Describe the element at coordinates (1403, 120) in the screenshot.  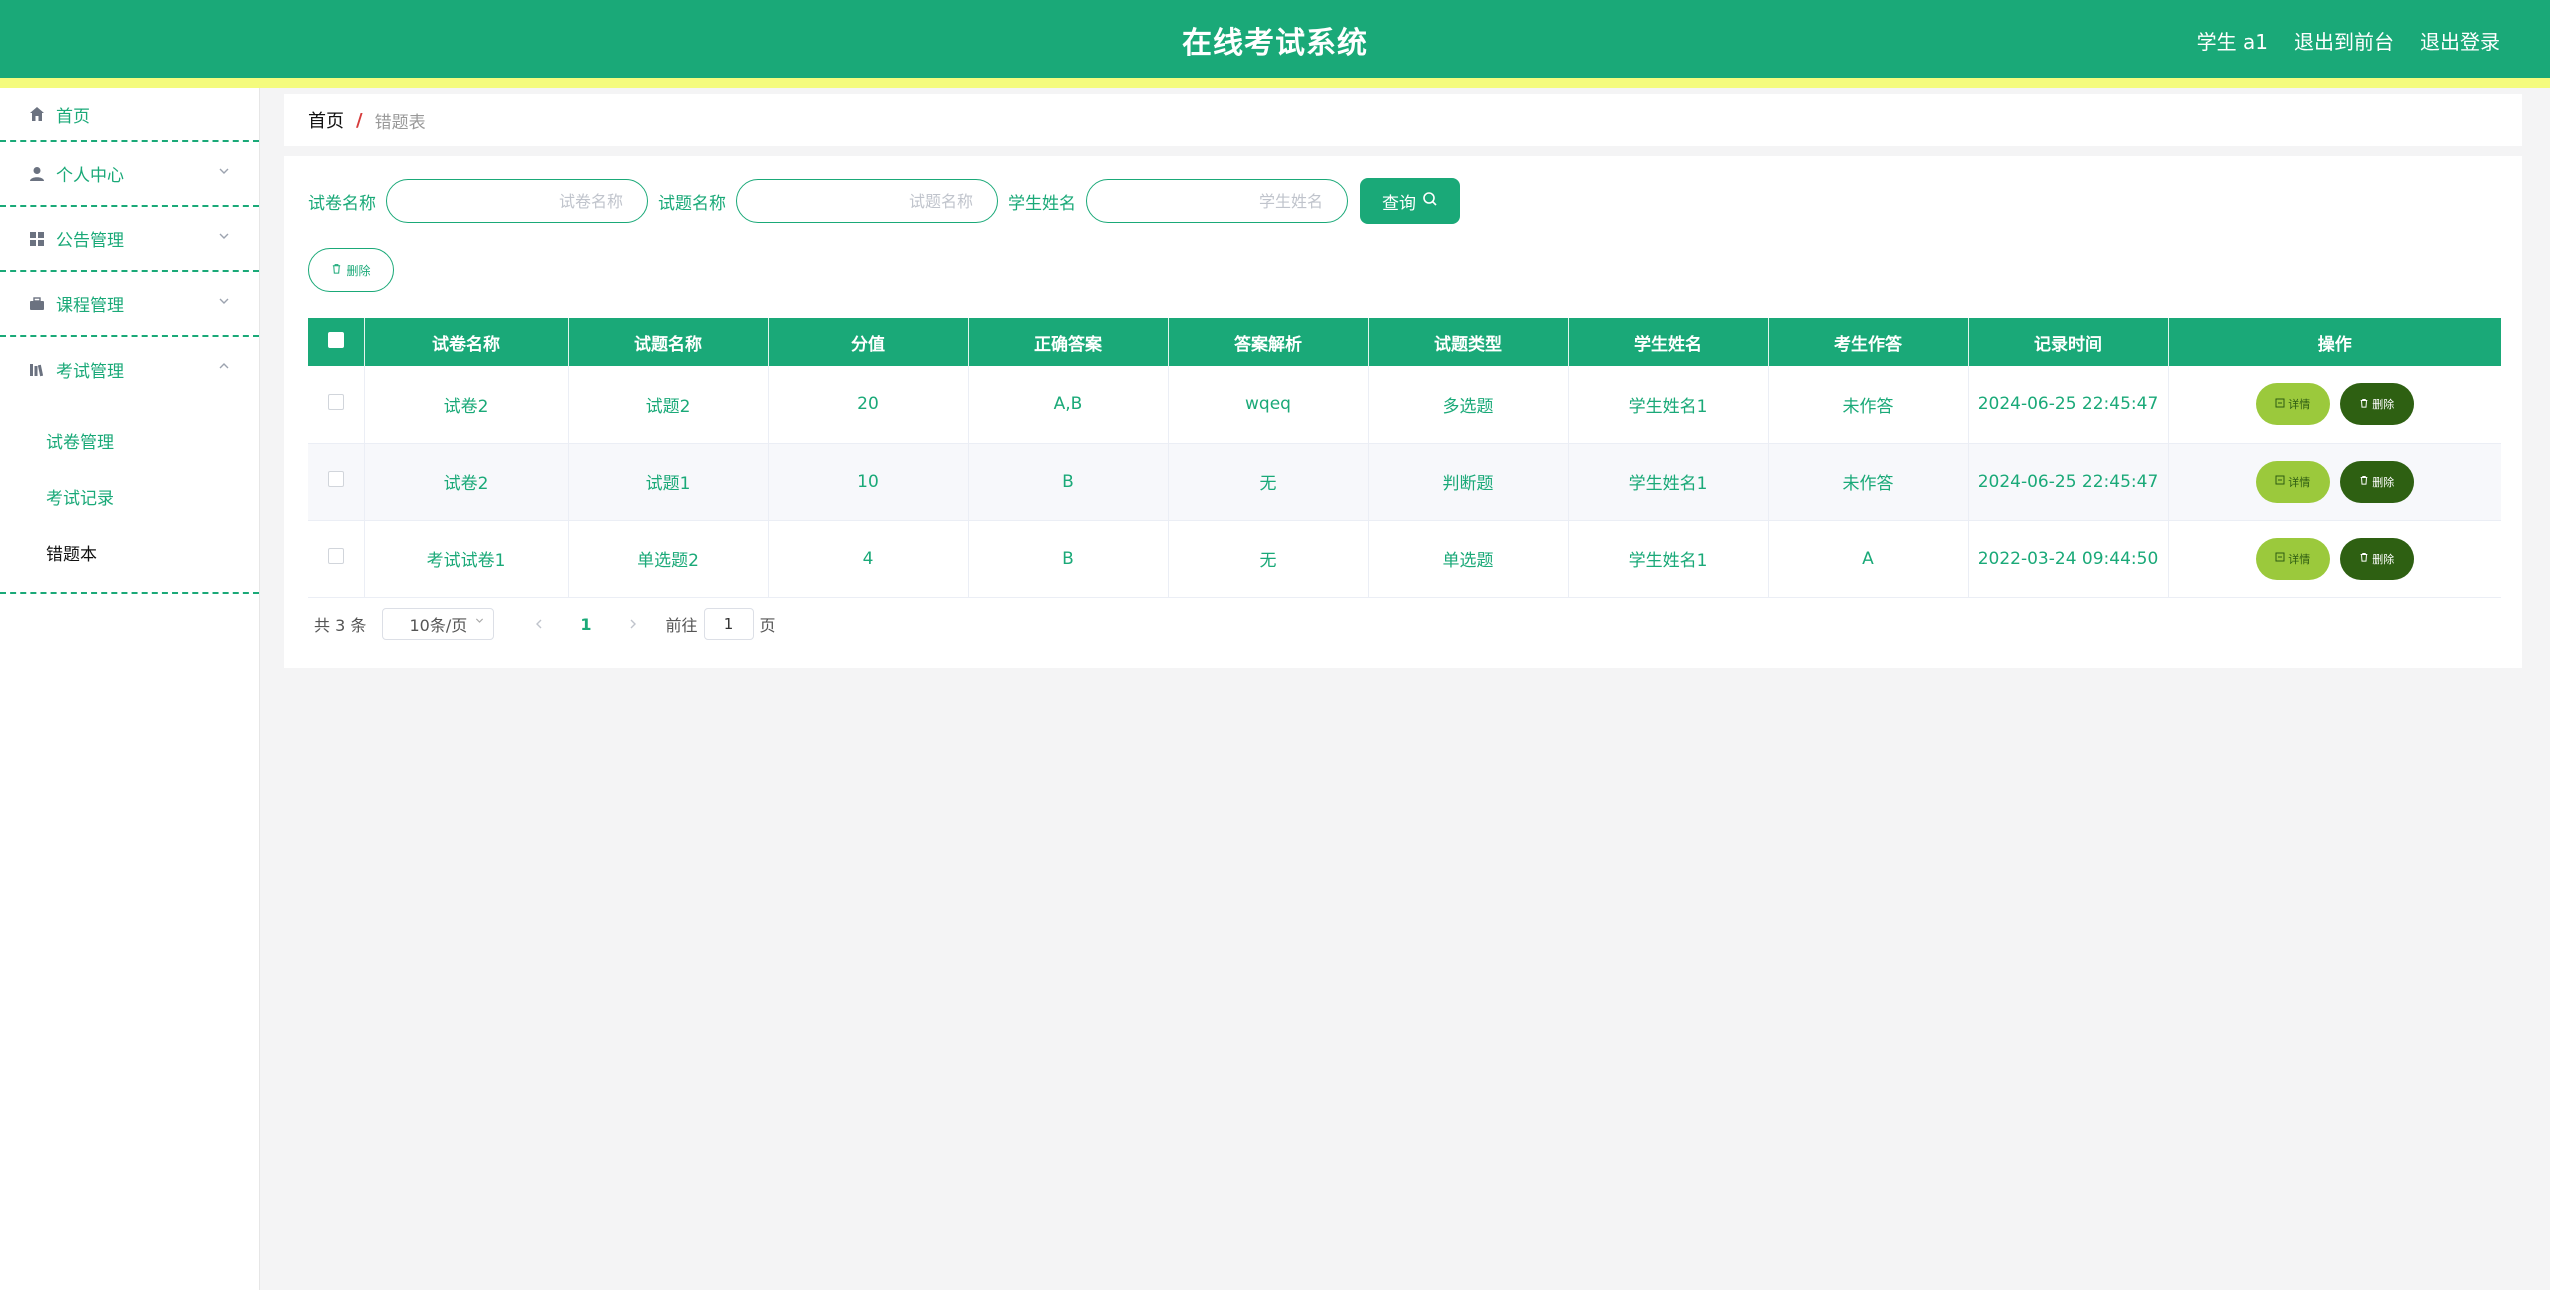
I see `breadcrumb: 首页 / 错题表` at that location.